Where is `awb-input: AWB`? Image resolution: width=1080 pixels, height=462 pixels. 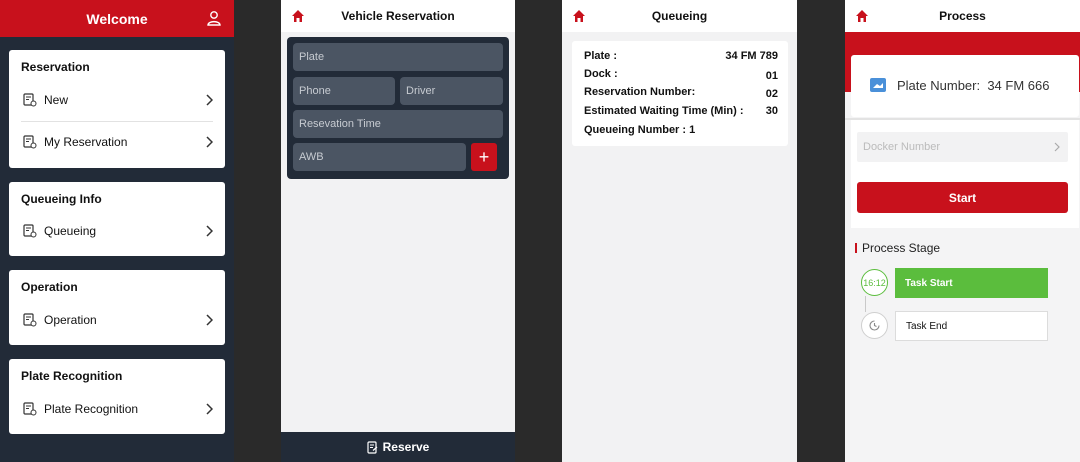 awb-input: AWB is located at coordinates (379, 157).